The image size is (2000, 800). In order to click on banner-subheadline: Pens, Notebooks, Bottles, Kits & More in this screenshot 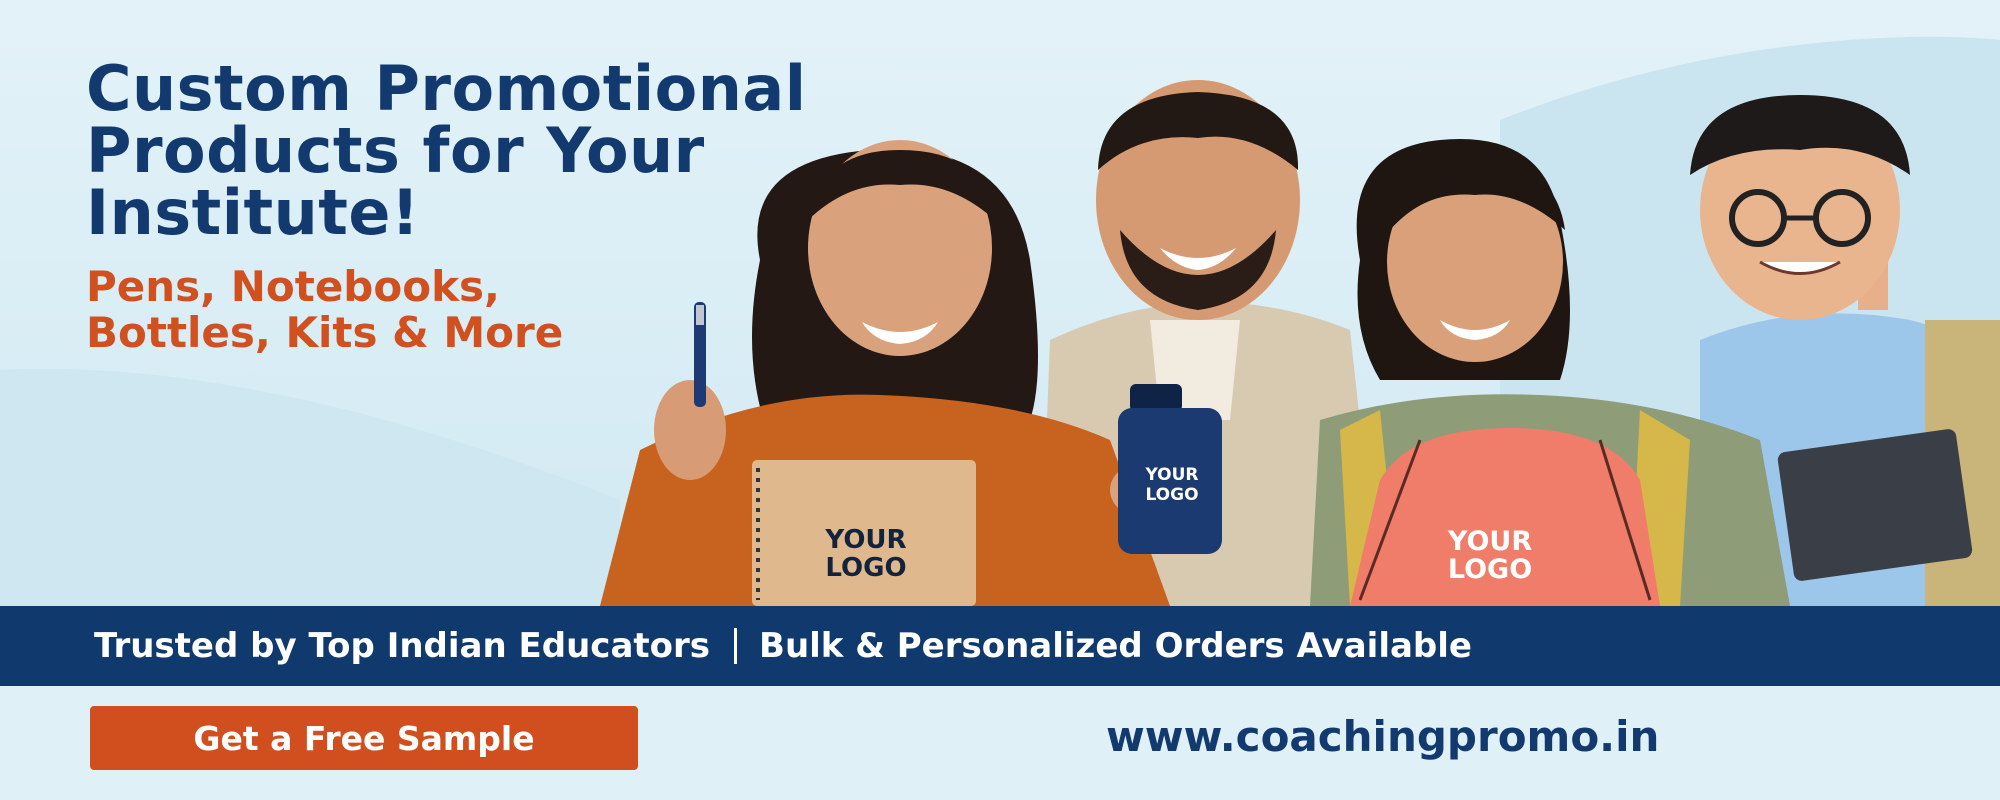, I will do `click(325, 309)`.